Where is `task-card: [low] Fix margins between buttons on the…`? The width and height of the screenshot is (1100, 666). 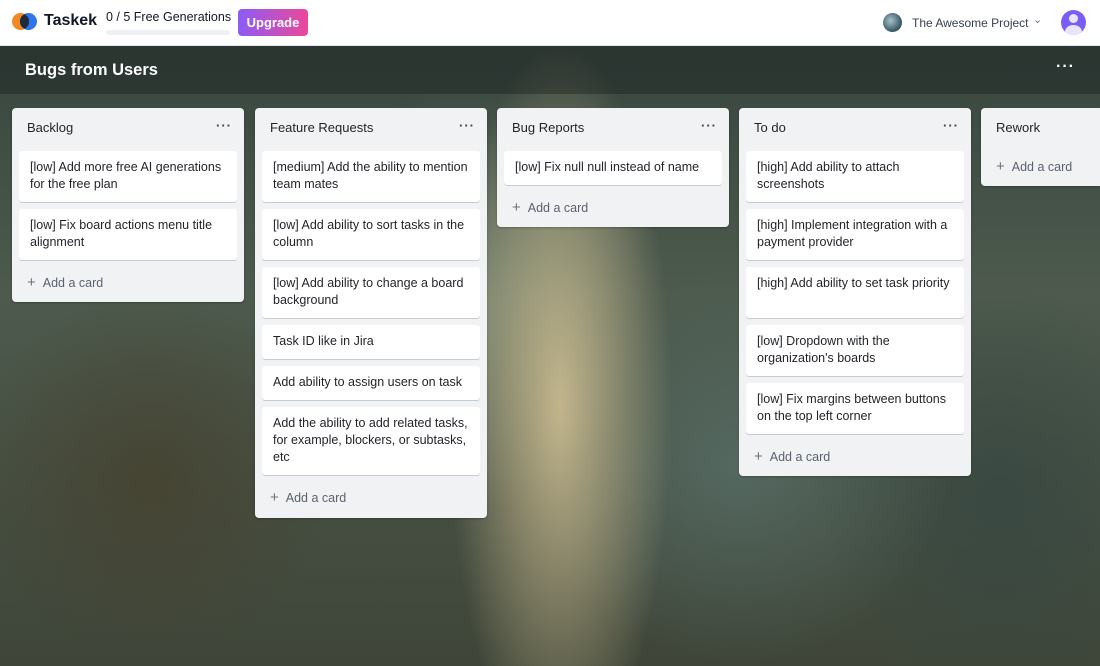
task-card: [low] Fix margins between buttons on the… is located at coordinates (855, 408).